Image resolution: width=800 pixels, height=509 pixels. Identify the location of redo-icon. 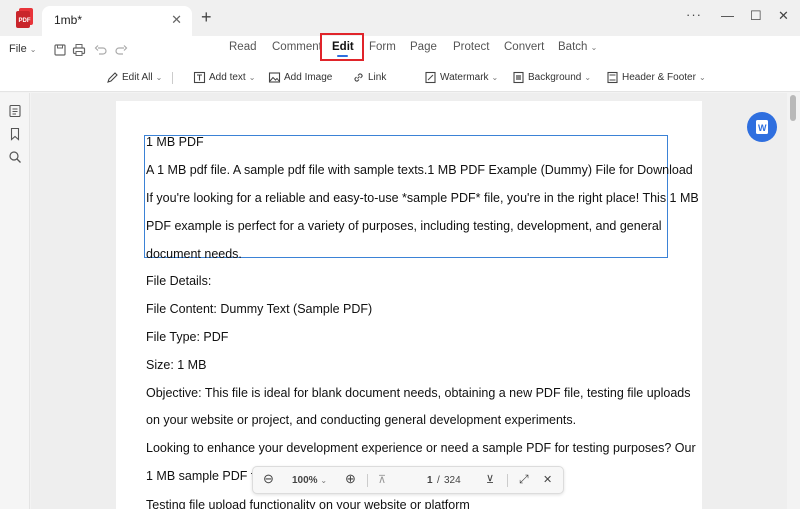
(121, 50).